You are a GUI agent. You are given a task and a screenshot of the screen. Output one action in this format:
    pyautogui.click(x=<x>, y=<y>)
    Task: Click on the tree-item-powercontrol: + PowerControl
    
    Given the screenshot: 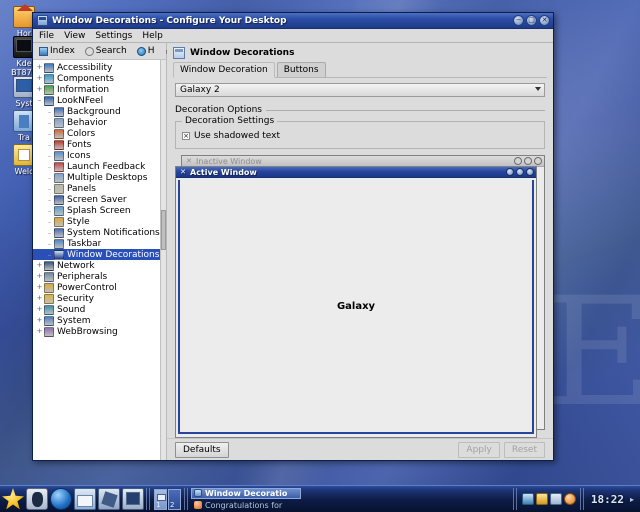 What is the action you would take?
    pyautogui.click(x=99, y=287)
    